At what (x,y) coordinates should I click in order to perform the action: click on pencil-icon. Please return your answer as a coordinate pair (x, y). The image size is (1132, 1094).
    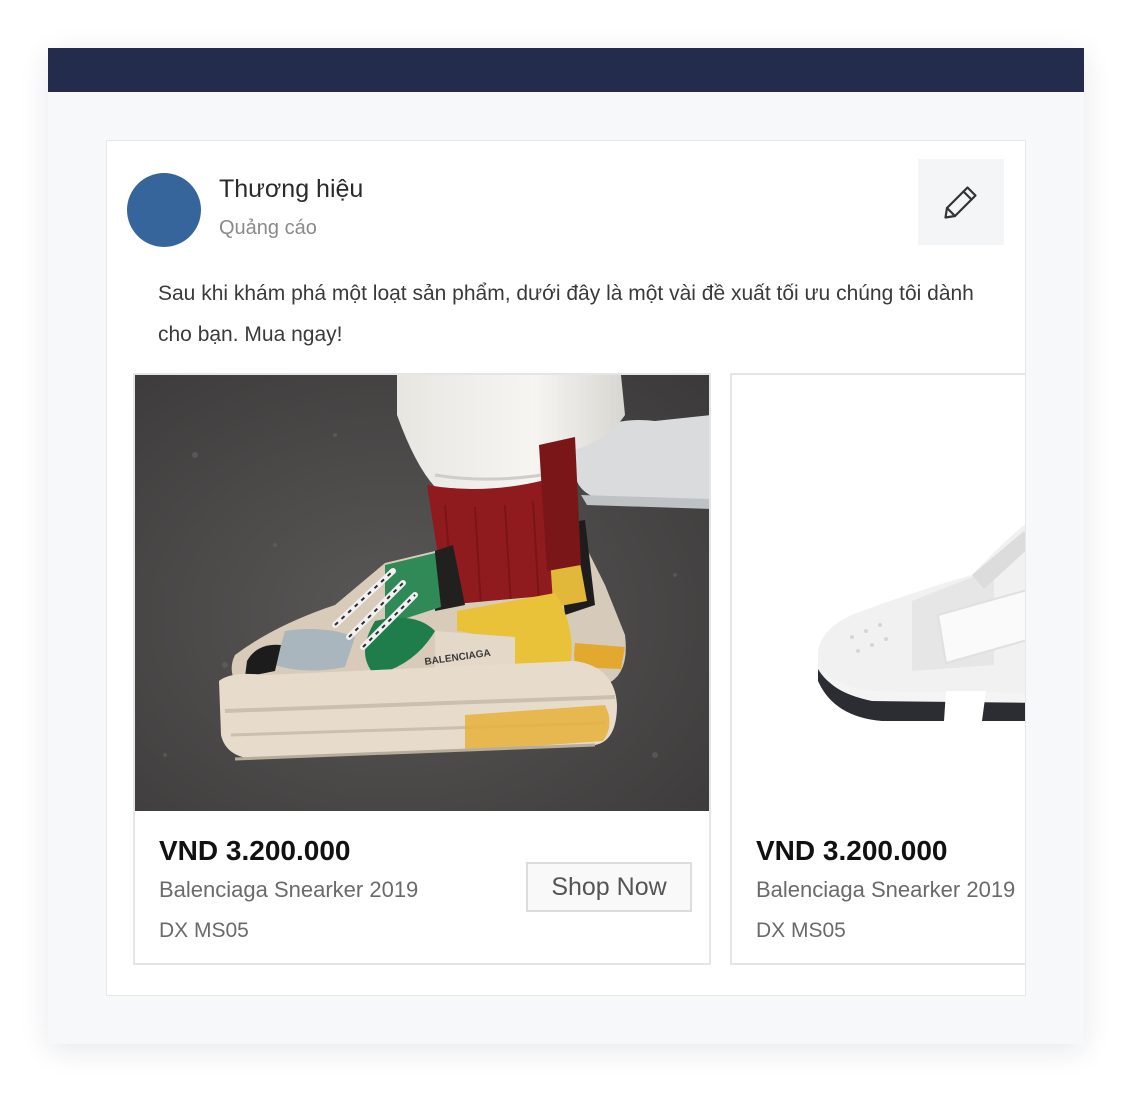
    Looking at the image, I should click on (960, 202).